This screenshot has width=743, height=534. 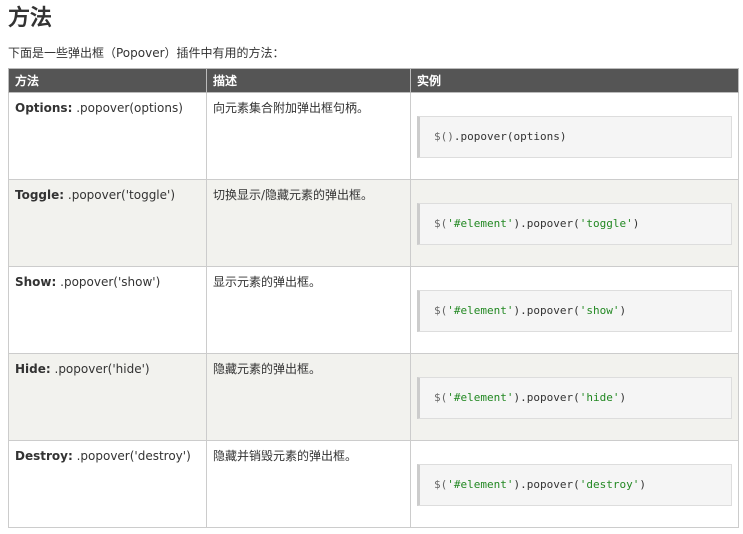 What do you see at coordinates (146, 53) in the screenshot?
I see `intro-text: 下面是一些弹出框（Popover）插件中有用的方法：` at bounding box center [146, 53].